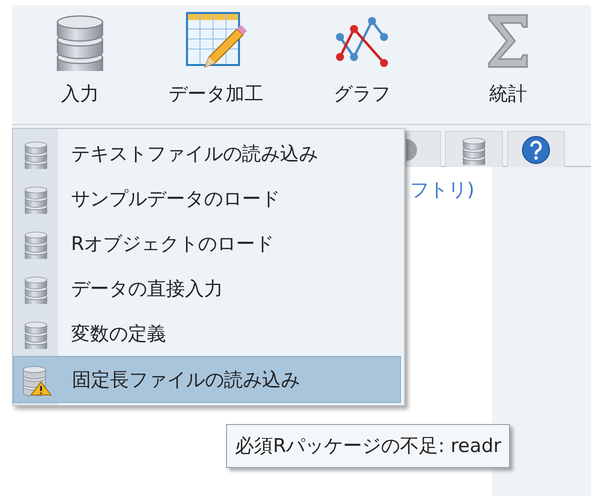  What do you see at coordinates (208, 243) in the screenshot?
I see `menu-item: Rオブジェクトのロード` at bounding box center [208, 243].